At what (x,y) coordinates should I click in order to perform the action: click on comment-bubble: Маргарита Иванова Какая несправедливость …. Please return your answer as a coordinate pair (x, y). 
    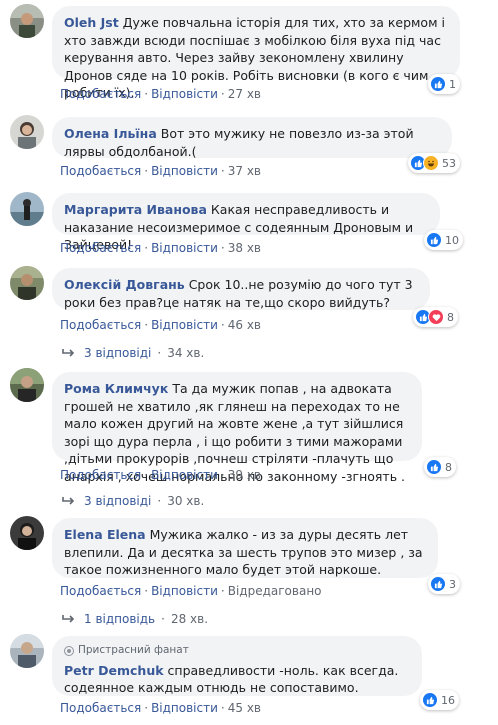
    Looking at the image, I should click on (246, 222).